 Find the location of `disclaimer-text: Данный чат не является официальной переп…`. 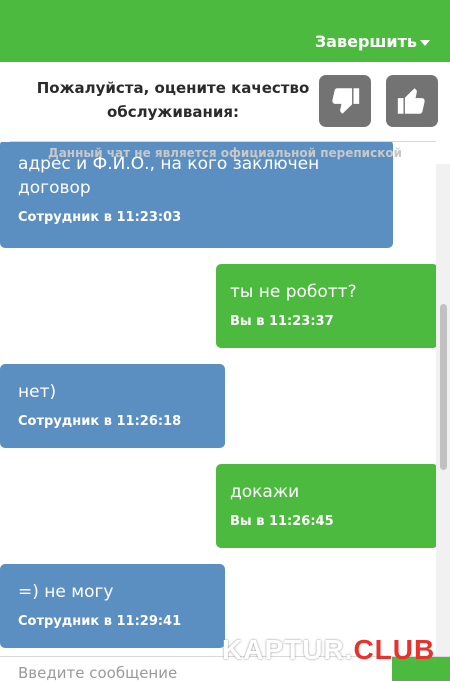

disclaimer-text: Данный чат не является официальной переп… is located at coordinates (225, 153).